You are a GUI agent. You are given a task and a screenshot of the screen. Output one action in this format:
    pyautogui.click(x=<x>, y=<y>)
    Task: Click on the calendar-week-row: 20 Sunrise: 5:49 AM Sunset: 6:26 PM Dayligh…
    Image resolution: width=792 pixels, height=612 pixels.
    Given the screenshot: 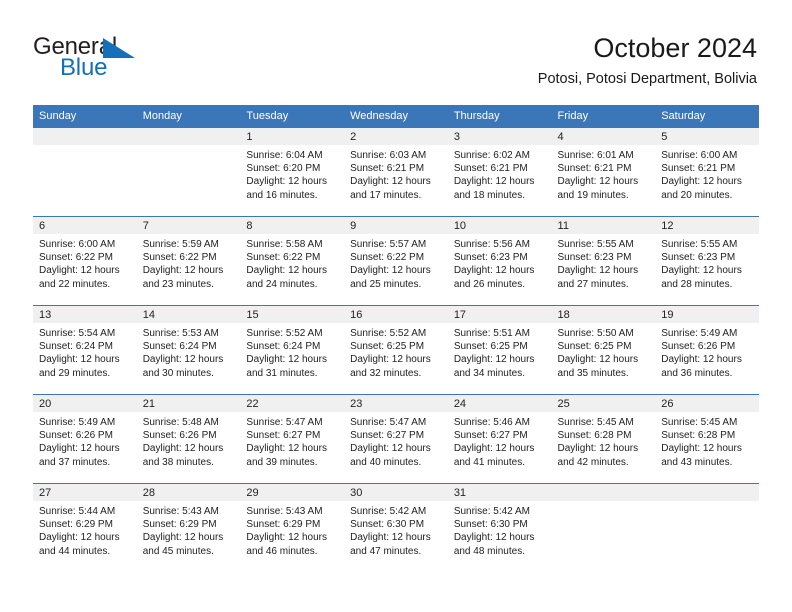 What is the action you would take?
    pyautogui.click(x=396, y=439)
    